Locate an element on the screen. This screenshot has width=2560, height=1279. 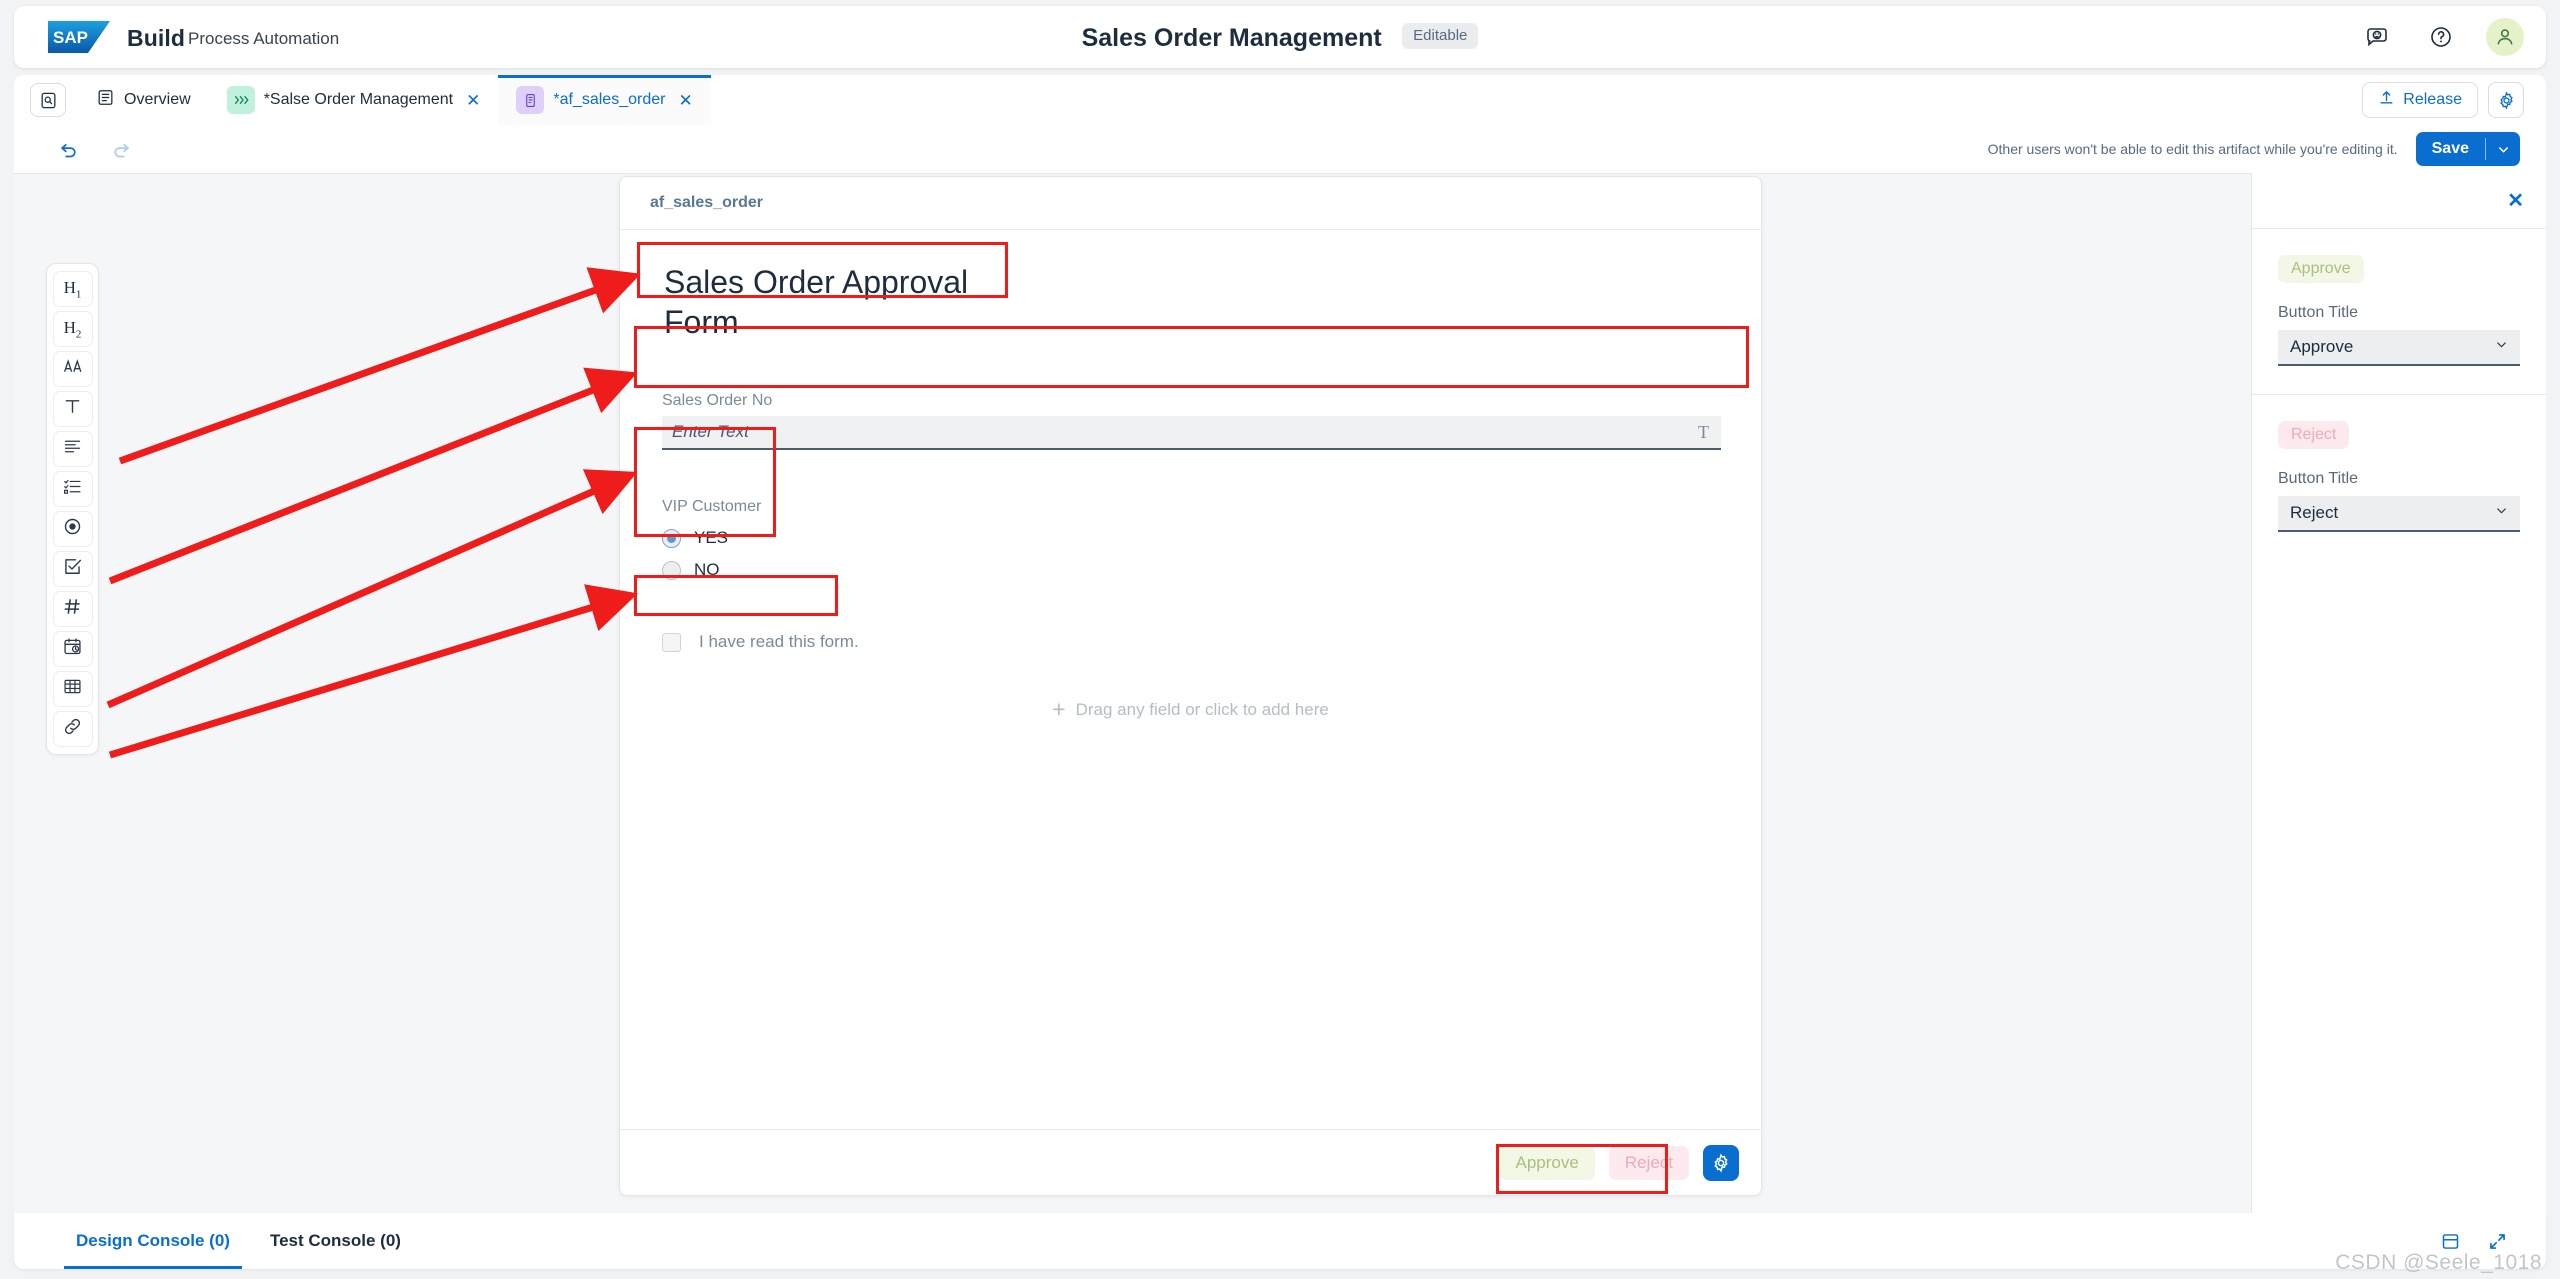
properties-panel-header: ✕ is located at coordinates (2399, 201).